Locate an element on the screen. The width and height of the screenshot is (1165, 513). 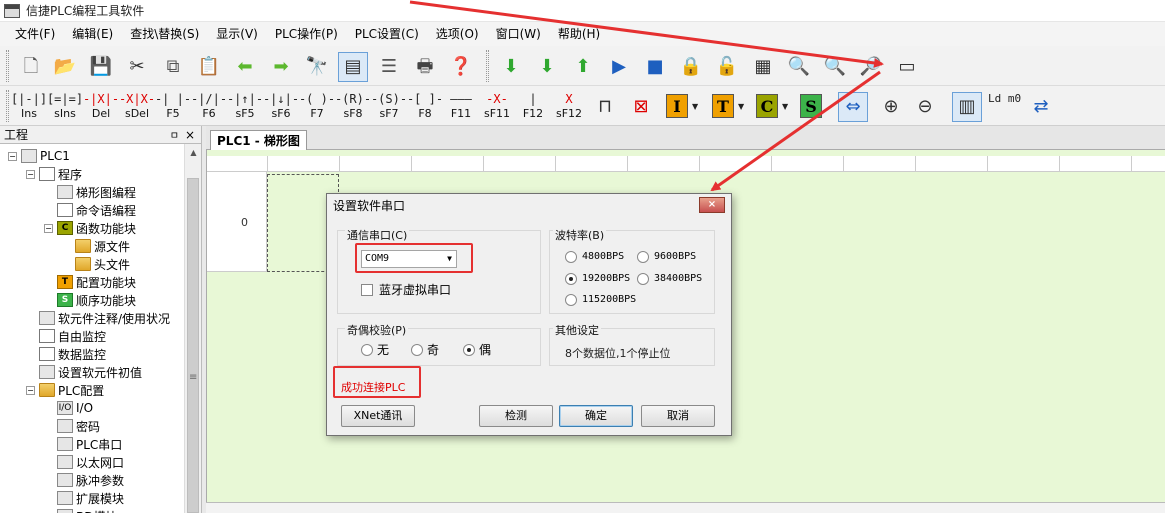
insert-block-tool: [=|=] sIns is located at coordinates (65, 107).